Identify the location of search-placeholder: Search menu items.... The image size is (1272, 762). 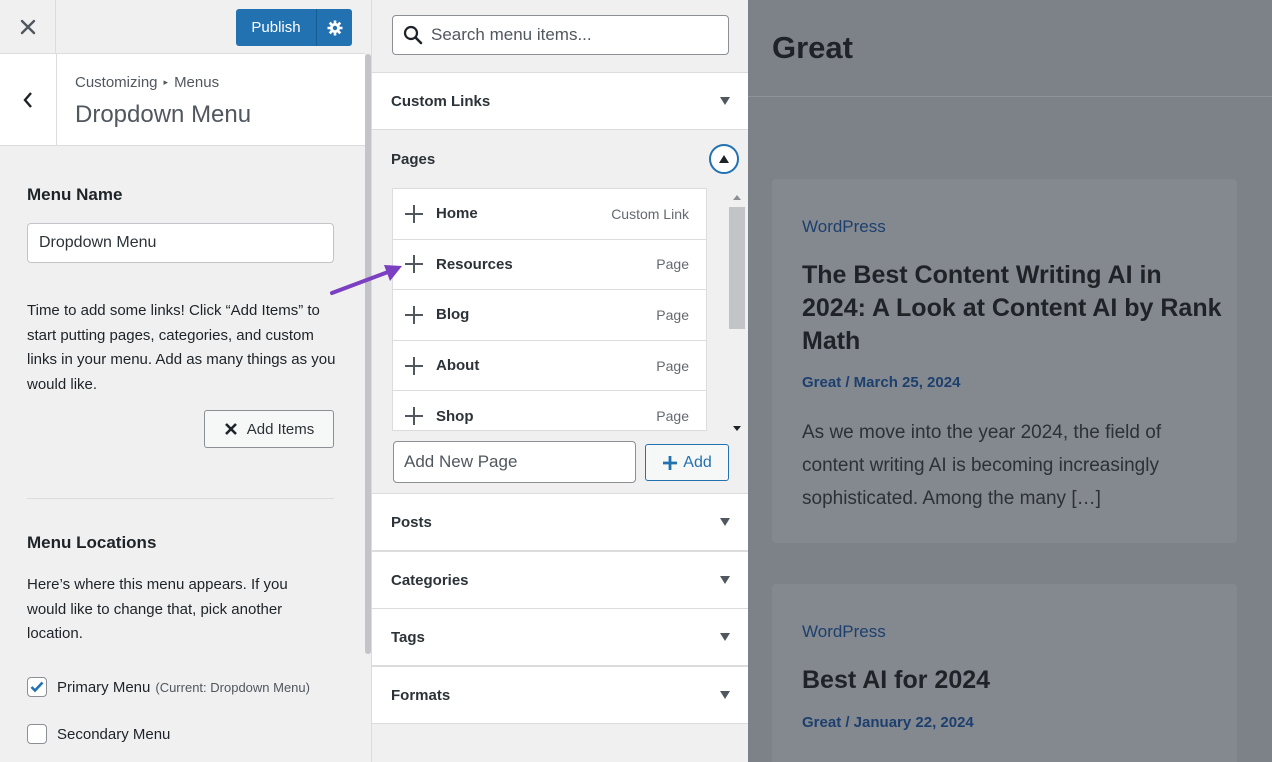
(511, 34).